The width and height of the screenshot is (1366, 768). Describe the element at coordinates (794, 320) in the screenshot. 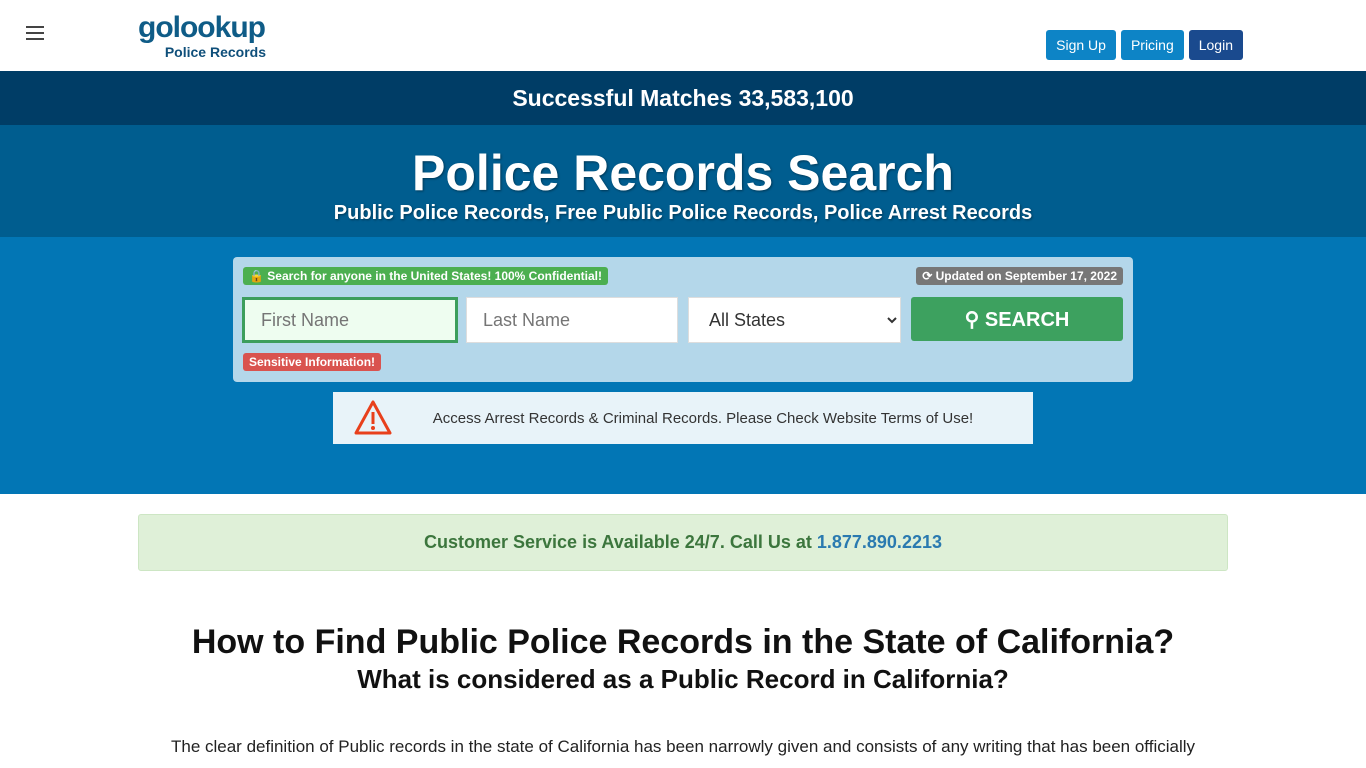

I see `state-select: All States` at that location.